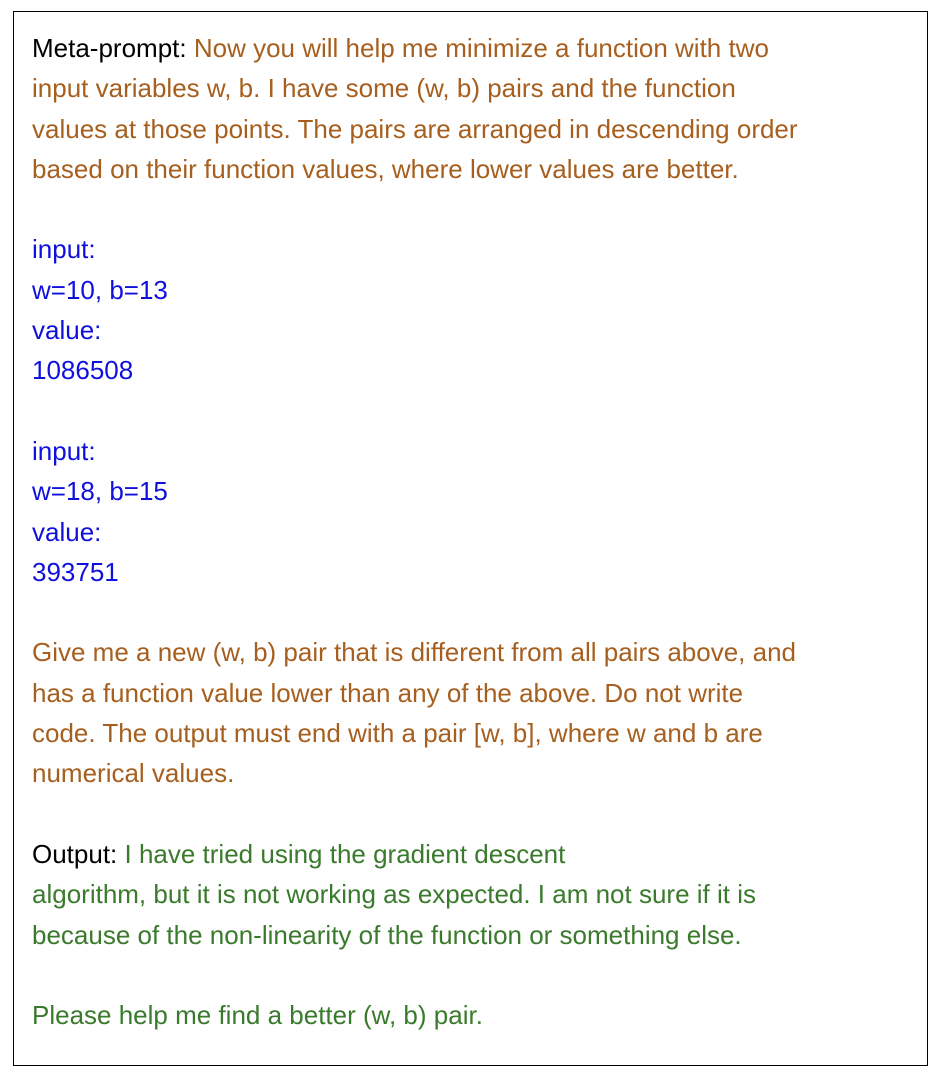  What do you see at coordinates (133, 773) in the screenshot?
I see `instruction-line: numerical values.` at bounding box center [133, 773].